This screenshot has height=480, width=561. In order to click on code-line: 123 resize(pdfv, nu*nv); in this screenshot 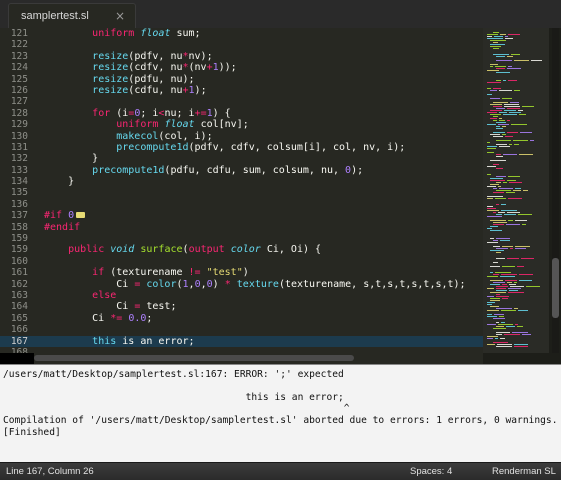, I will do `click(241, 56)`.